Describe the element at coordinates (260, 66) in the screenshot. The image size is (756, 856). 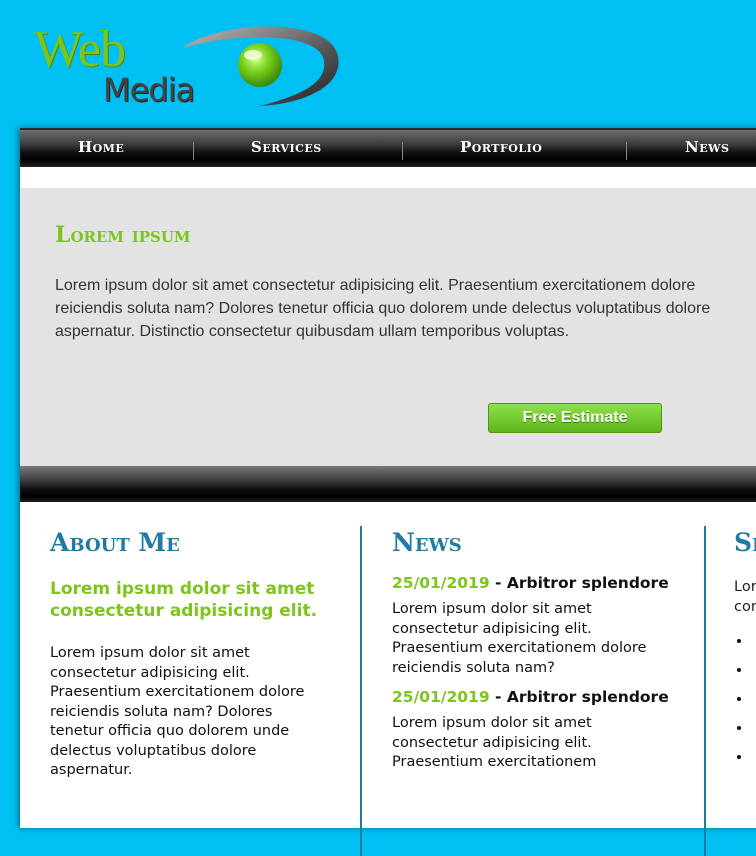
I see `eye-logo-icon` at that location.